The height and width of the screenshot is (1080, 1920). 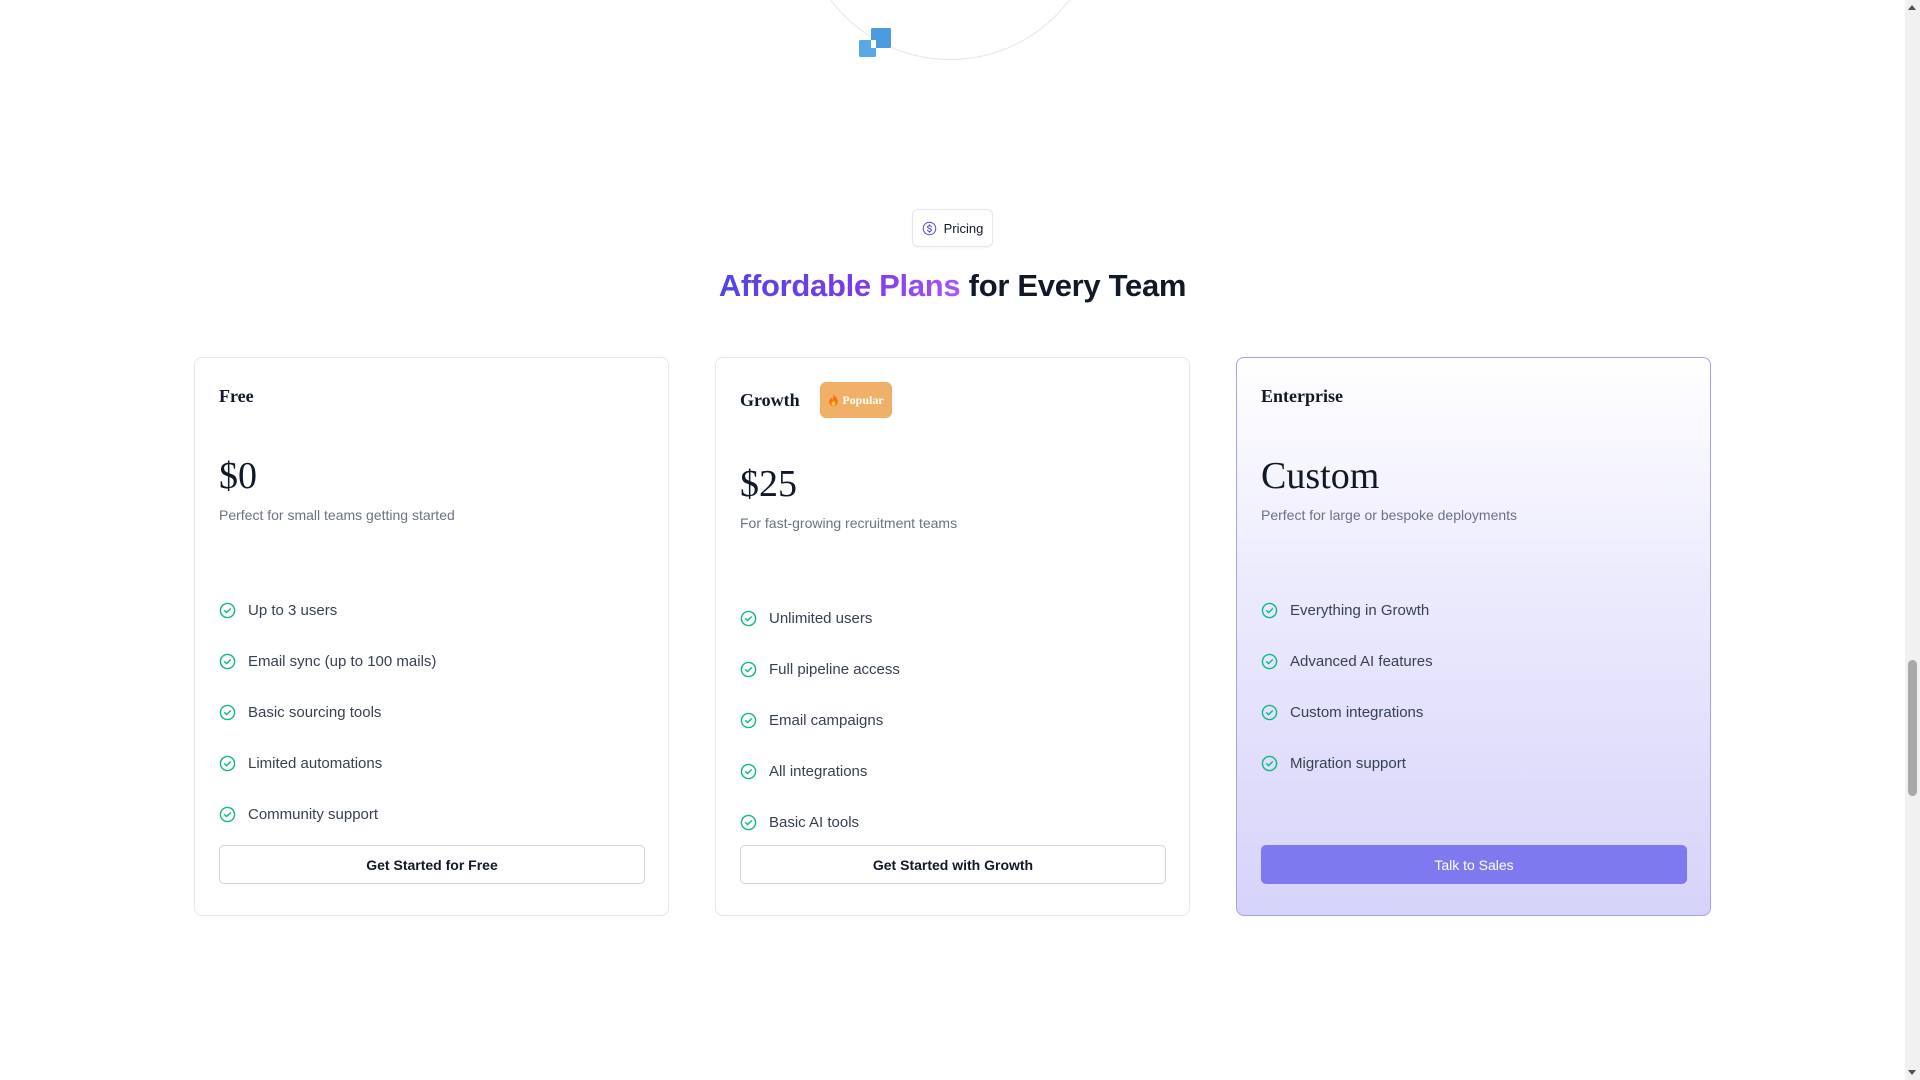 I want to click on app-logo-icon, so click(x=875, y=42).